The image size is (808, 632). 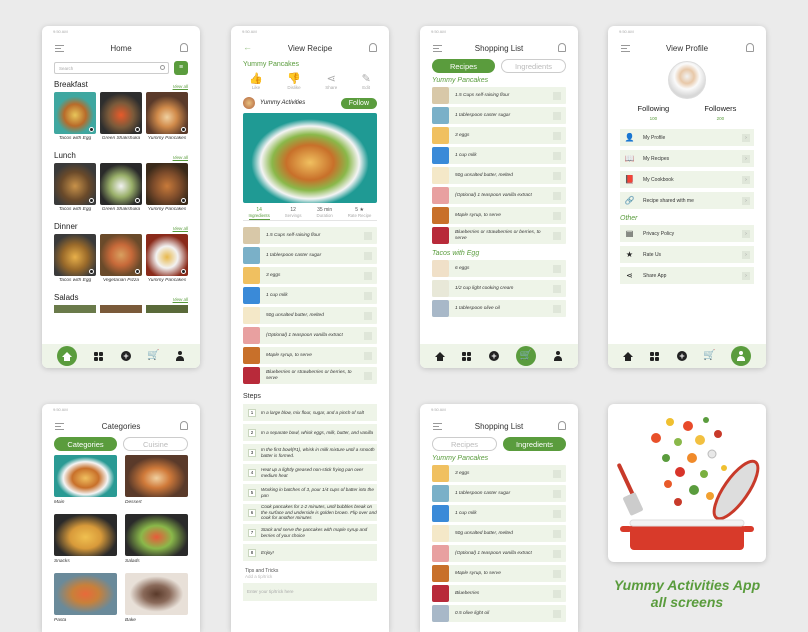 I want to click on tab-ingredients: Ingredients, so click(x=533, y=66).